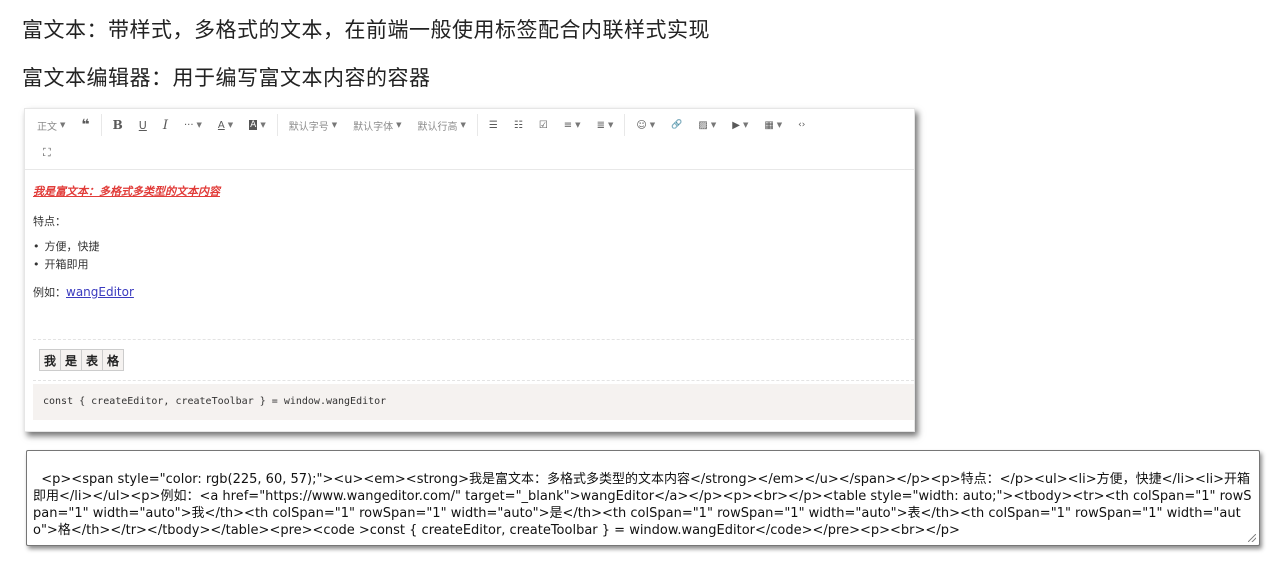  I want to click on fullscreen-icon: ⛶, so click(42, 153).